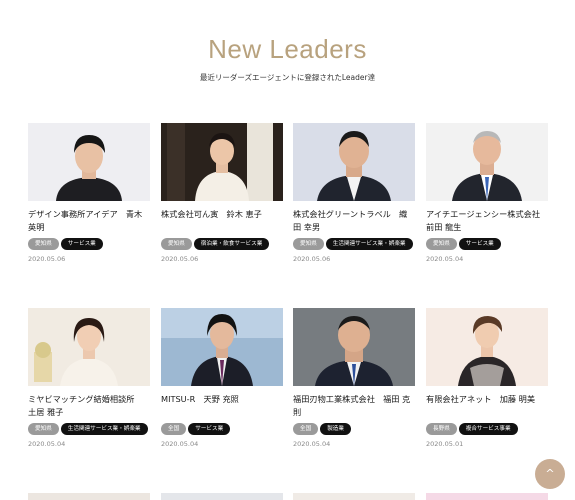  Describe the element at coordinates (222, 222) in the screenshot. I see `leader-name: 株式会社可ん寅 鈴木 恵子` at that location.